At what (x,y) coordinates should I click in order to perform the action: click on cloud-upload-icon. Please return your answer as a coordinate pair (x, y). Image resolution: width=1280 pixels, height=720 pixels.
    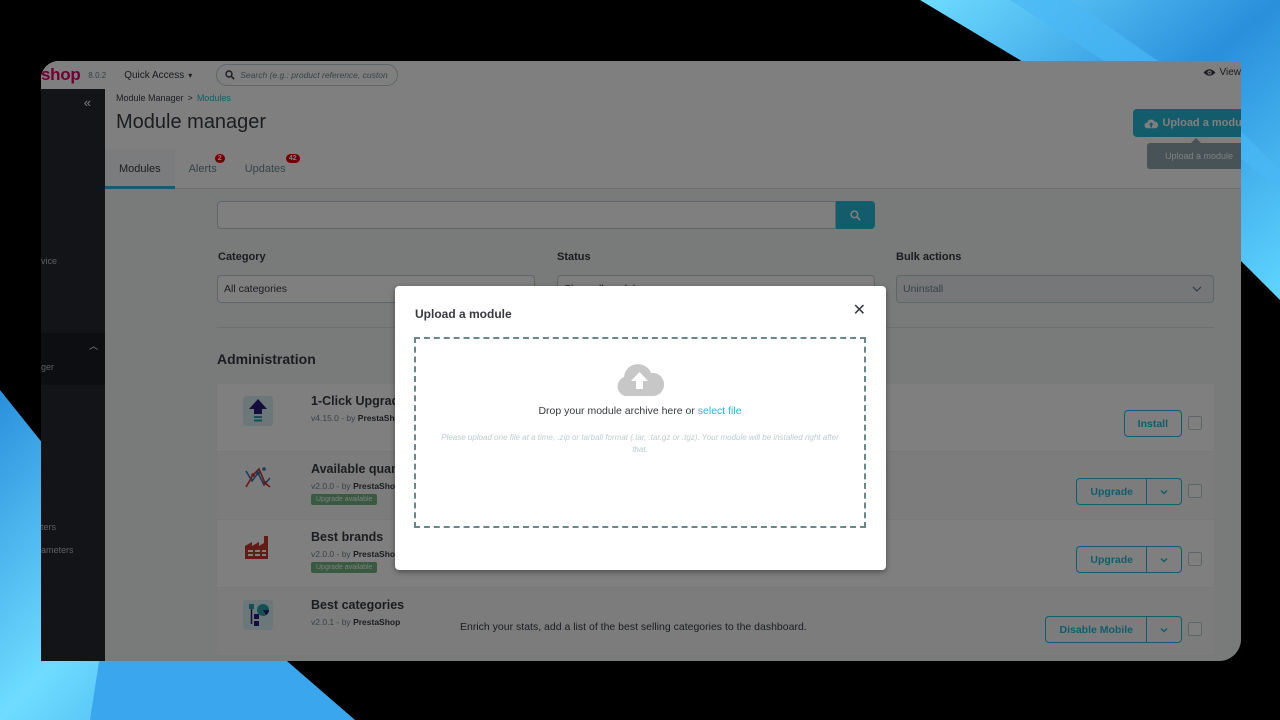
    Looking at the image, I should click on (641, 380).